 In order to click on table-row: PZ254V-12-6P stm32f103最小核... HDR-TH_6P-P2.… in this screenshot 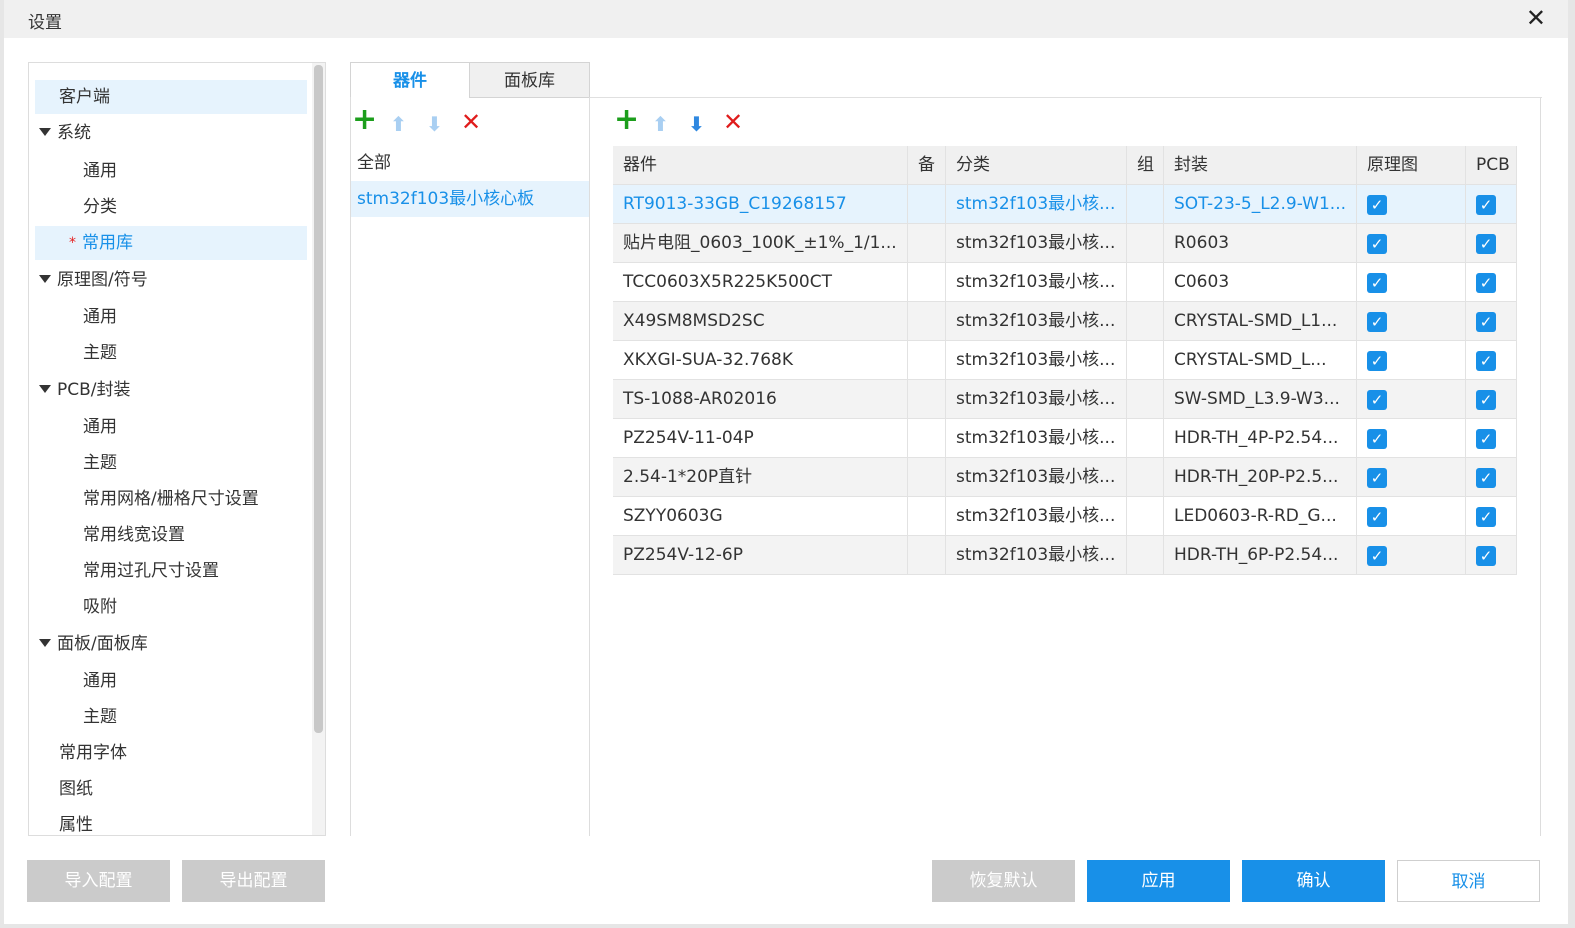, I will do `click(1065, 555)`.